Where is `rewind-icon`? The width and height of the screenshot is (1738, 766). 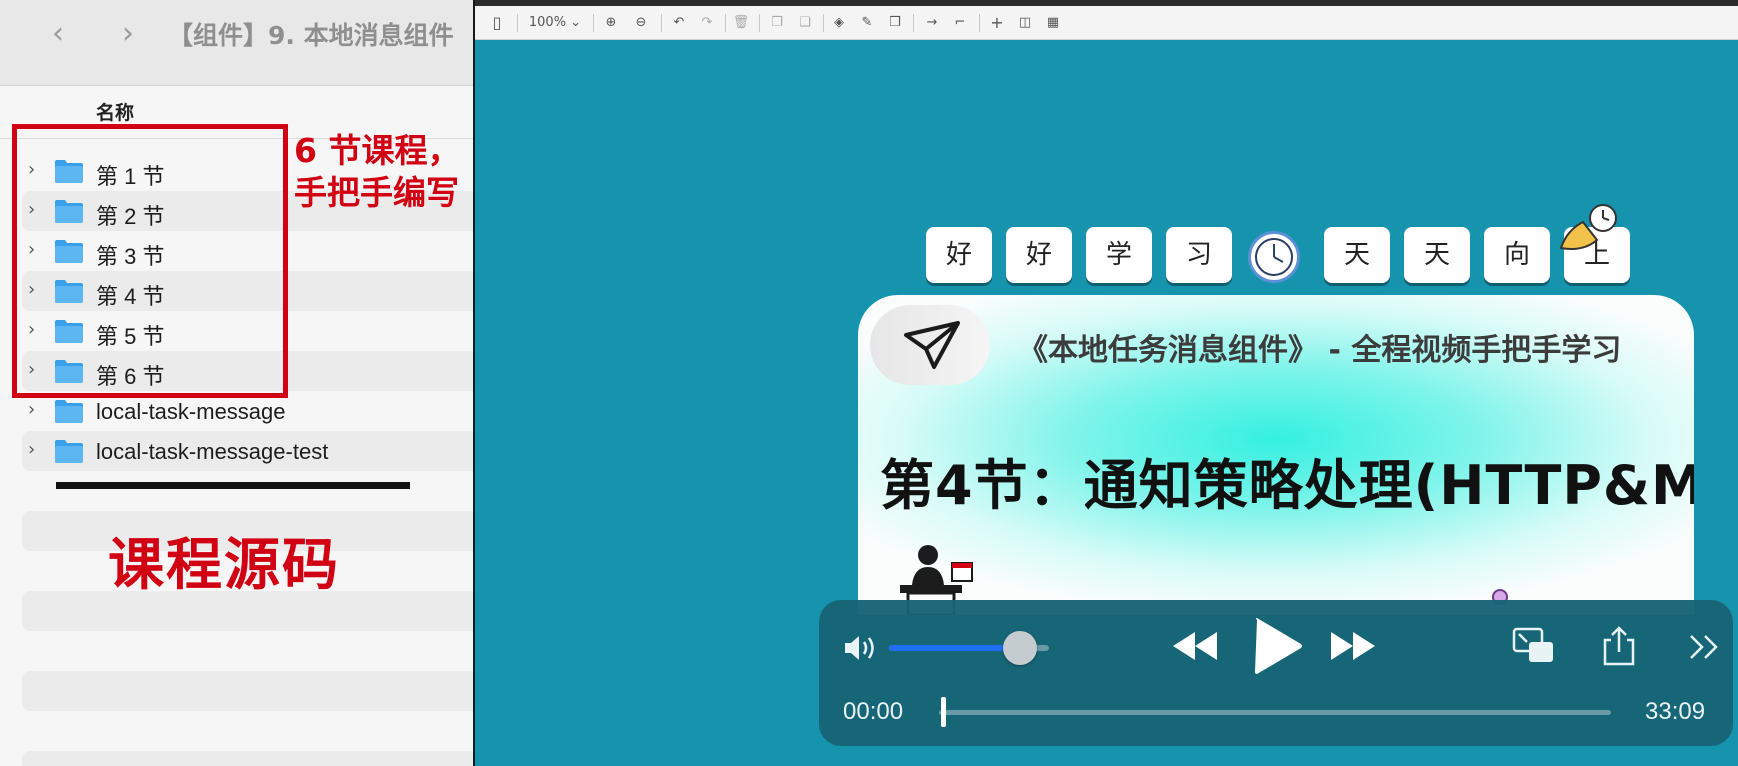
rewind-icon is located at coordinates (1195, 646).